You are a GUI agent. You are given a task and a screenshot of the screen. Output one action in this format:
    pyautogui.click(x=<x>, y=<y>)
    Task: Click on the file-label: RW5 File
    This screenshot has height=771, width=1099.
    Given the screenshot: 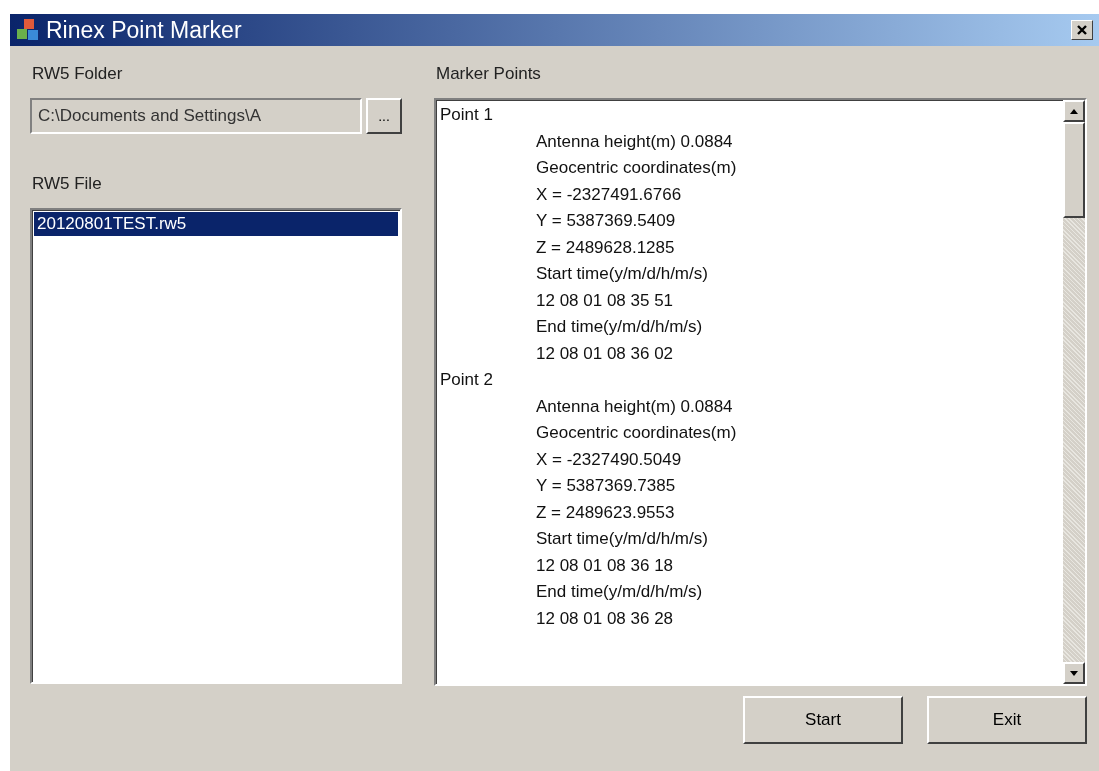 What is the action you would take?
    pyautogui.click(x=67, y=184)
    